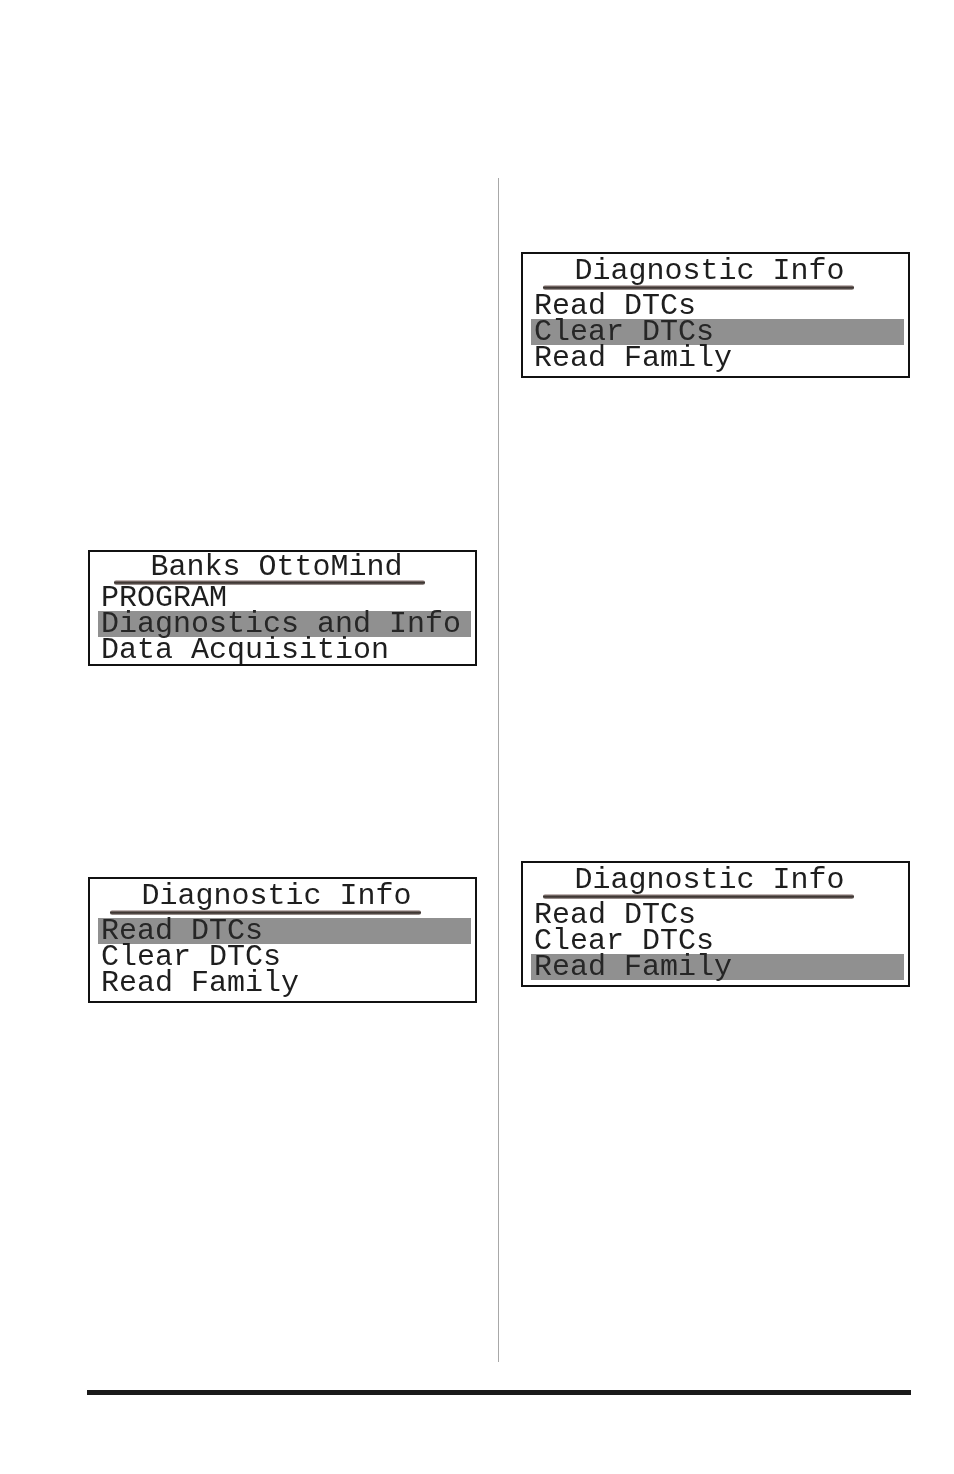 Image resolution: width=954 pixels, height=1474 pixels. What do you see at coordinates (284, 650) in the screenshot?
I see `menu-item: Data Acquisition` at bounding box center [284, 650].